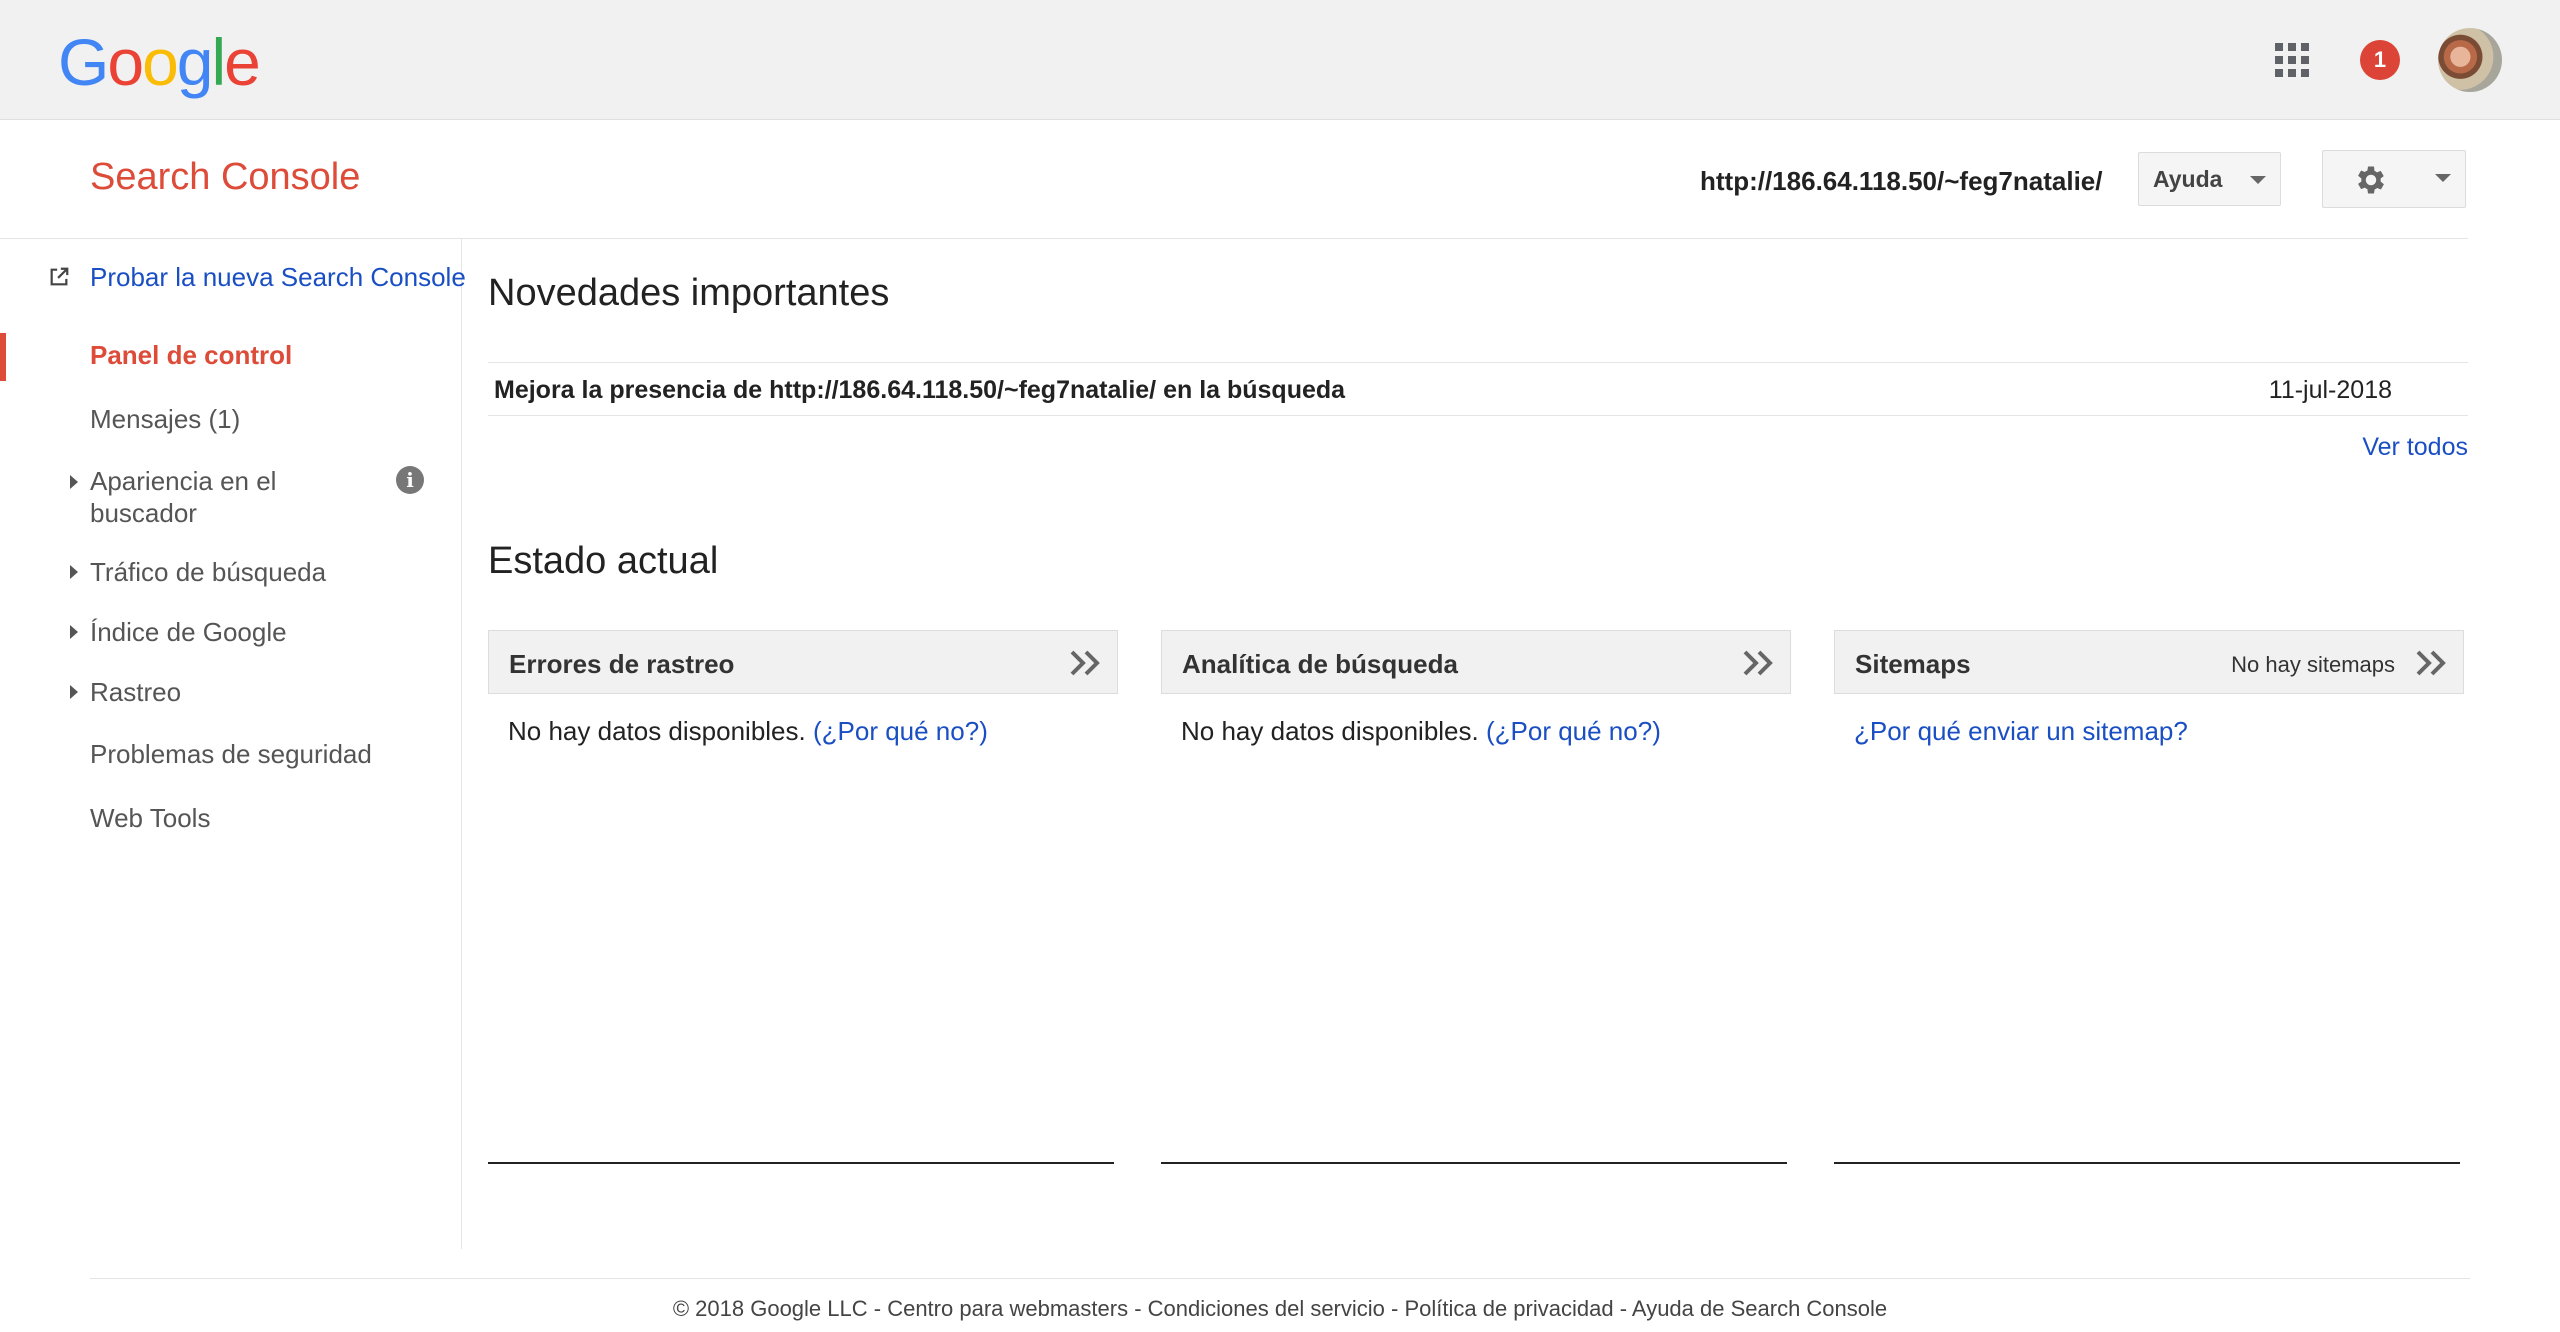 The image size is (2560, 1332). I want to click on try-new-console-link: Probar la nueva Search Console, so click(257, 277).